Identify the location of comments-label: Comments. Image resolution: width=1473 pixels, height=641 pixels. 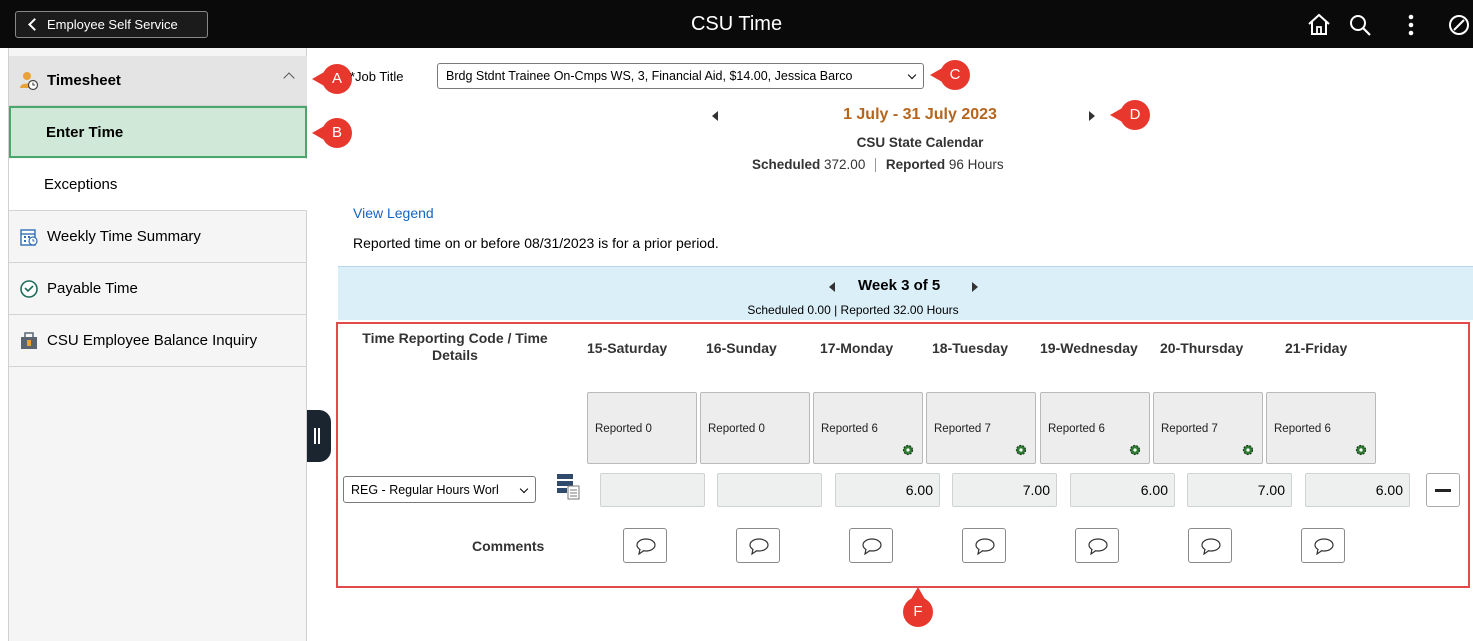
(508, 546).